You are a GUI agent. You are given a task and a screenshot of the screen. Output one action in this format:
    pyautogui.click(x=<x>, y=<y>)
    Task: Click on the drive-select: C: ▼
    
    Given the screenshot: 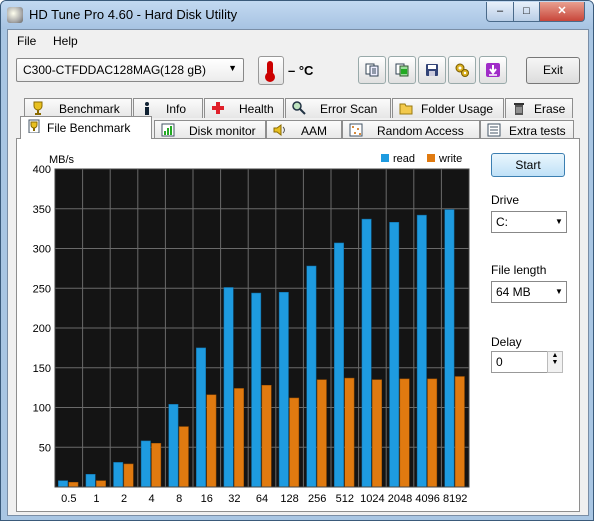 What is the action you would take?
    pyautogui.click(x=529, y=222)
    